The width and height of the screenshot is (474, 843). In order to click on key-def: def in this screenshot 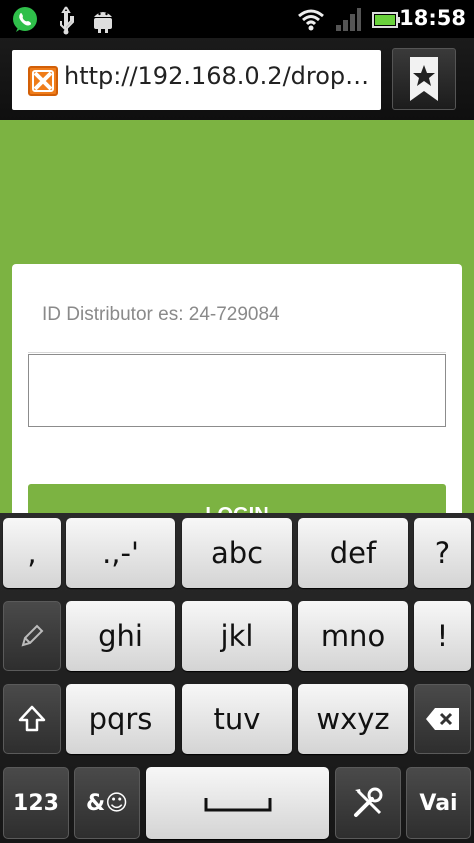, I will do `click(353, 553)`.